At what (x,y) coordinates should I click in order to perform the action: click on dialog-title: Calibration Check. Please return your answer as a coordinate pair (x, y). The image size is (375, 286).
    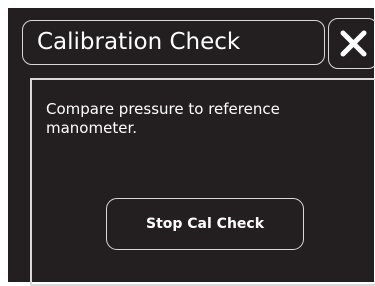
    Looking at the image, I should click on (139, 42).